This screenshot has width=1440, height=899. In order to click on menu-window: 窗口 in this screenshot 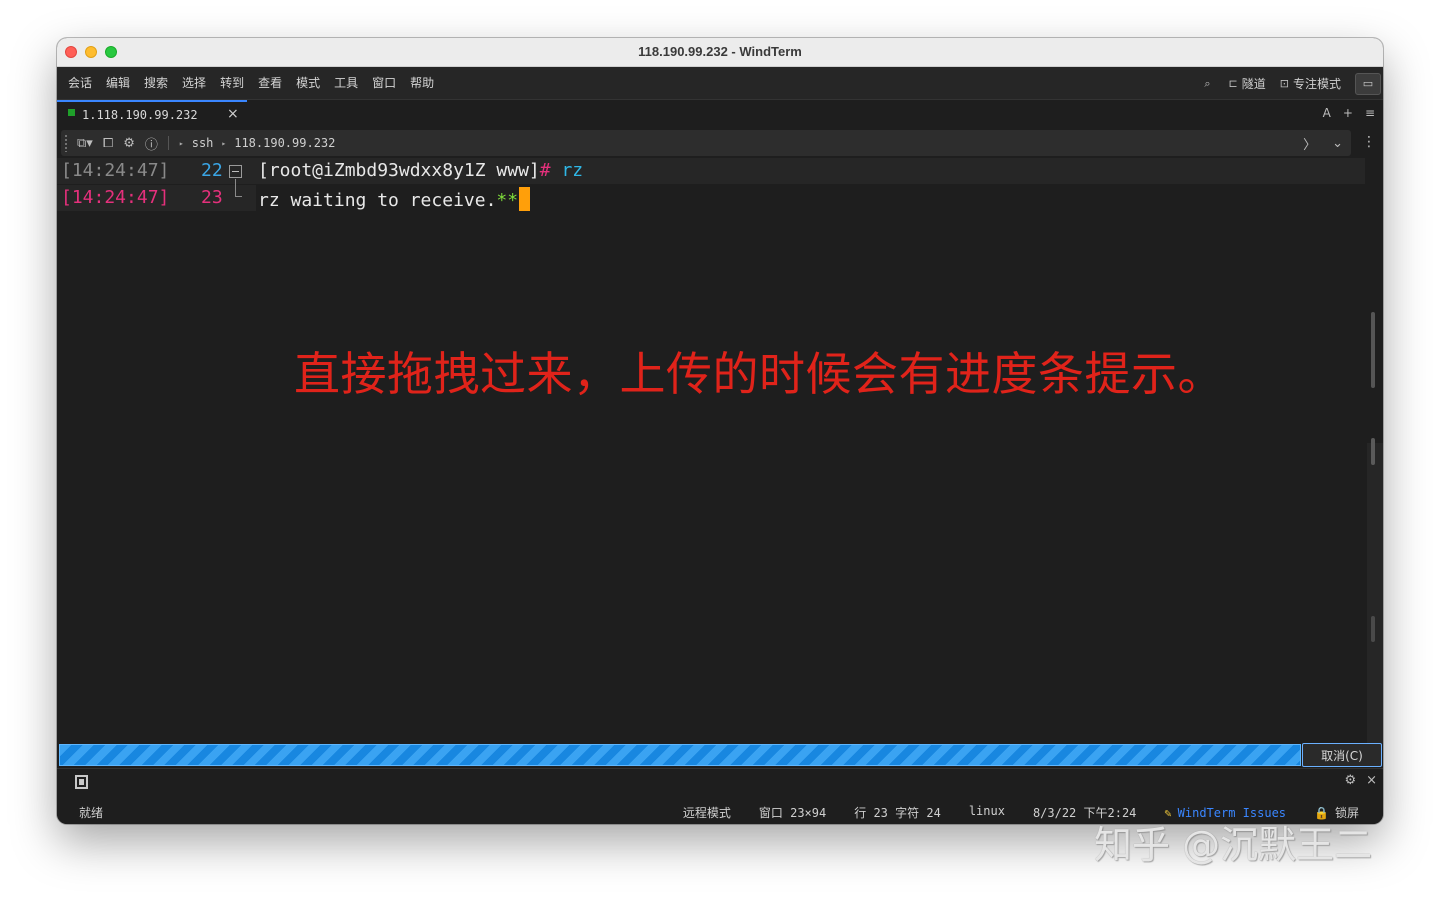, I will do `click(384, 83)`.